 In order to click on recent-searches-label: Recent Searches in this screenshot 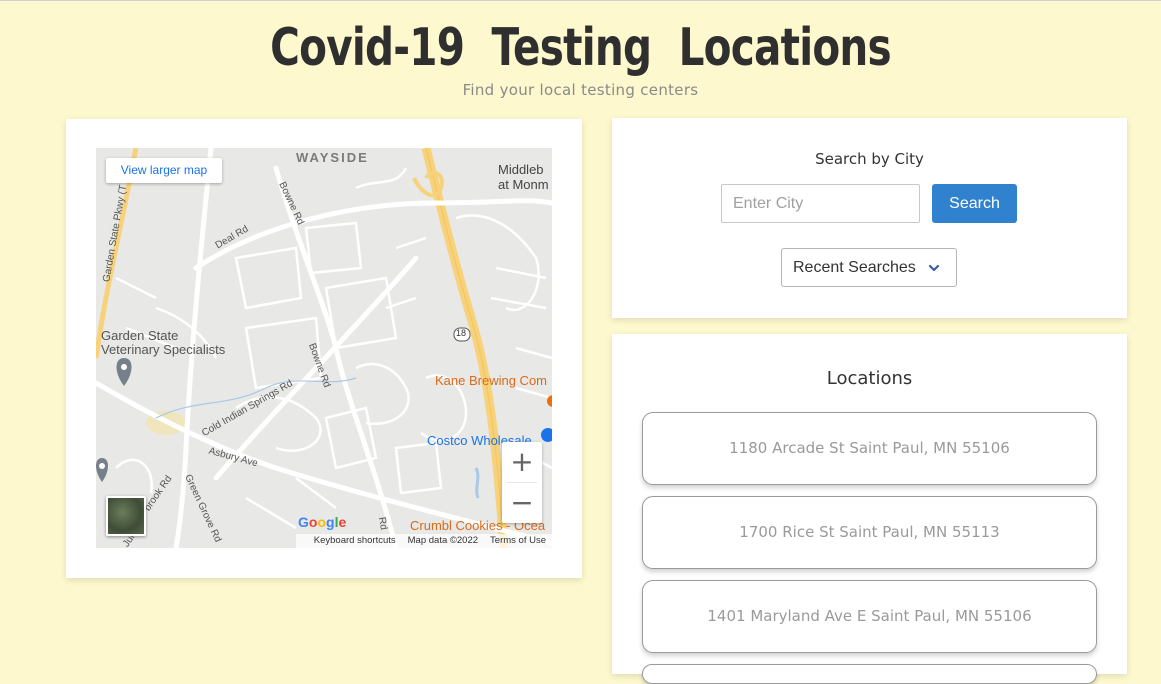, I will do `click(854, 267)`.